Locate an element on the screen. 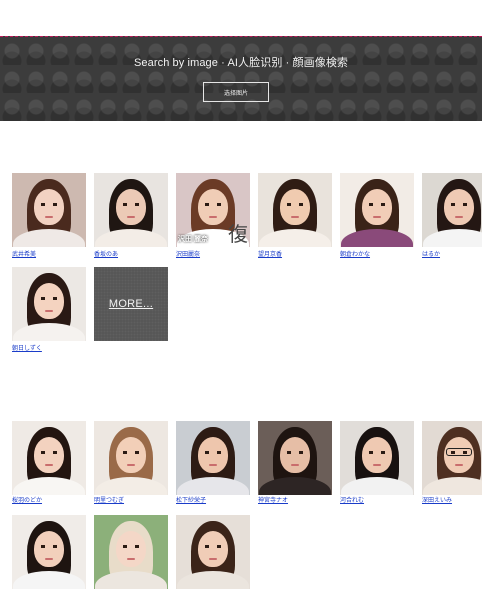 Image resolution: width=482 pixels, height=589 pixels. banner-face-mosaic is located at coordinates (241, 79).